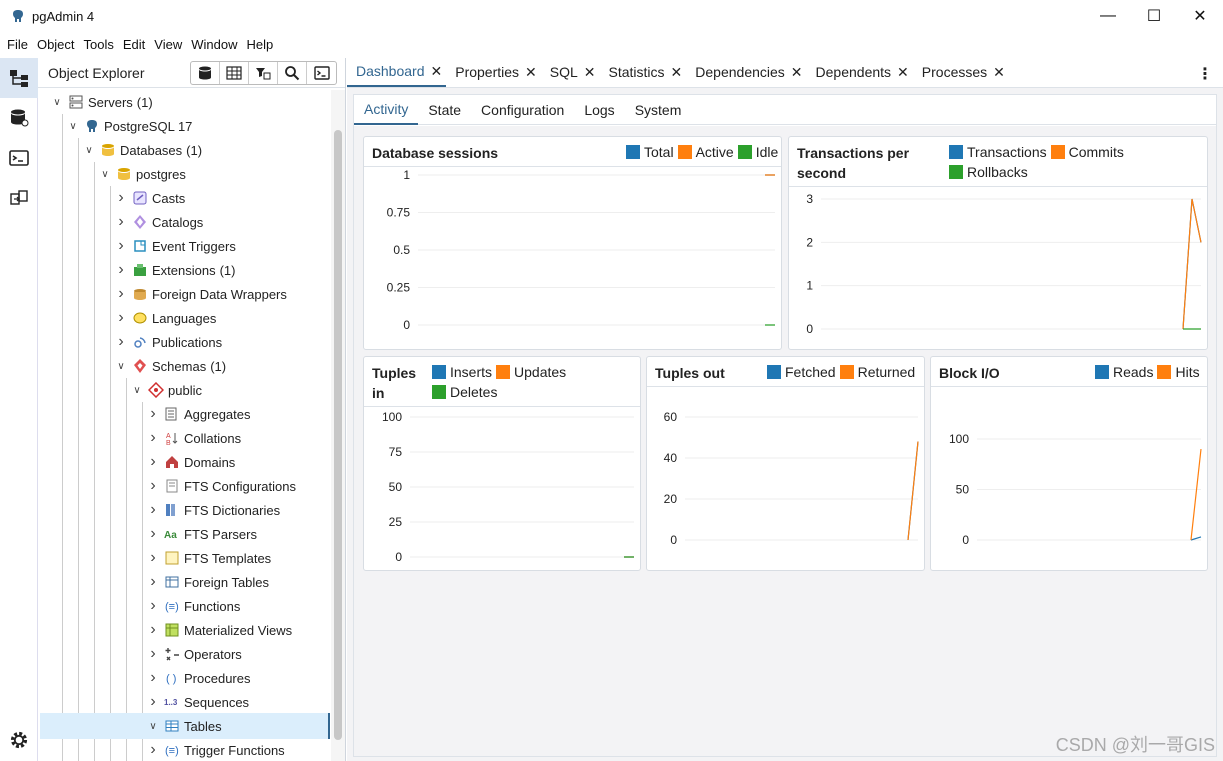 The image size is (1223, 761). I want to click on tree-node-trigger-functions: › (≡) Trigger Functions, so click(215, 749).